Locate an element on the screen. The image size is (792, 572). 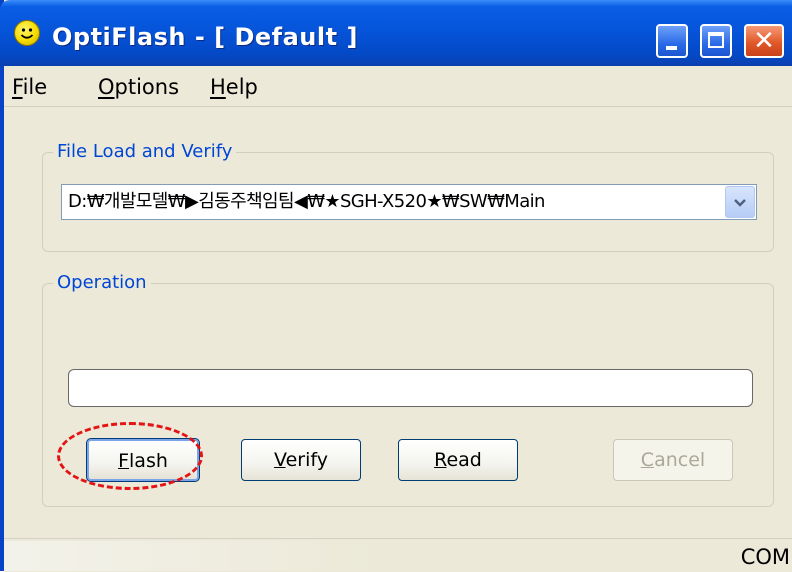
file-path-value: D:₩개발모델₩▶김동주책임팀◀₩★SGH-X520★₩SW₩Main is located at coordinates (306, 201).